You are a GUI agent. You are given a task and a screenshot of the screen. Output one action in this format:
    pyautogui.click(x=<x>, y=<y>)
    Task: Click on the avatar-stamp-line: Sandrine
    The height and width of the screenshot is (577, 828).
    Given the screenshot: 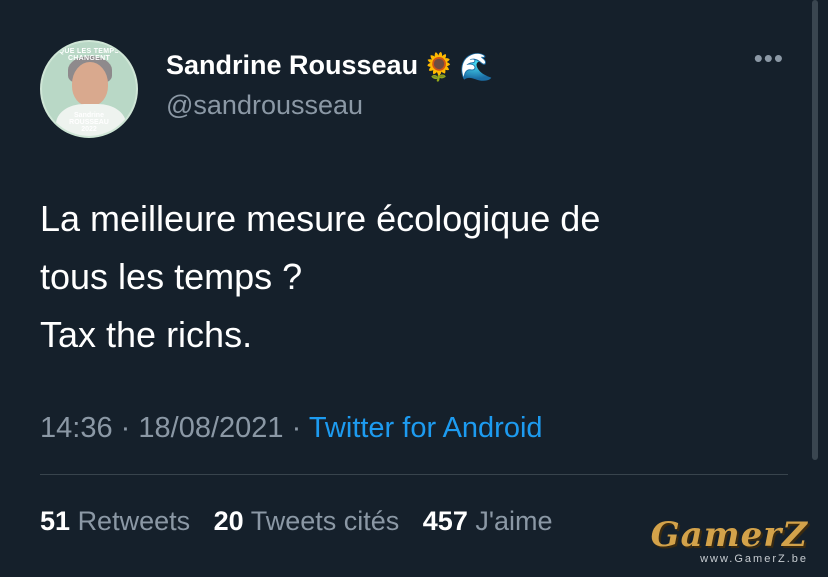 What is the action you would take?
    pyautogui.click(x=89, y=115)
    